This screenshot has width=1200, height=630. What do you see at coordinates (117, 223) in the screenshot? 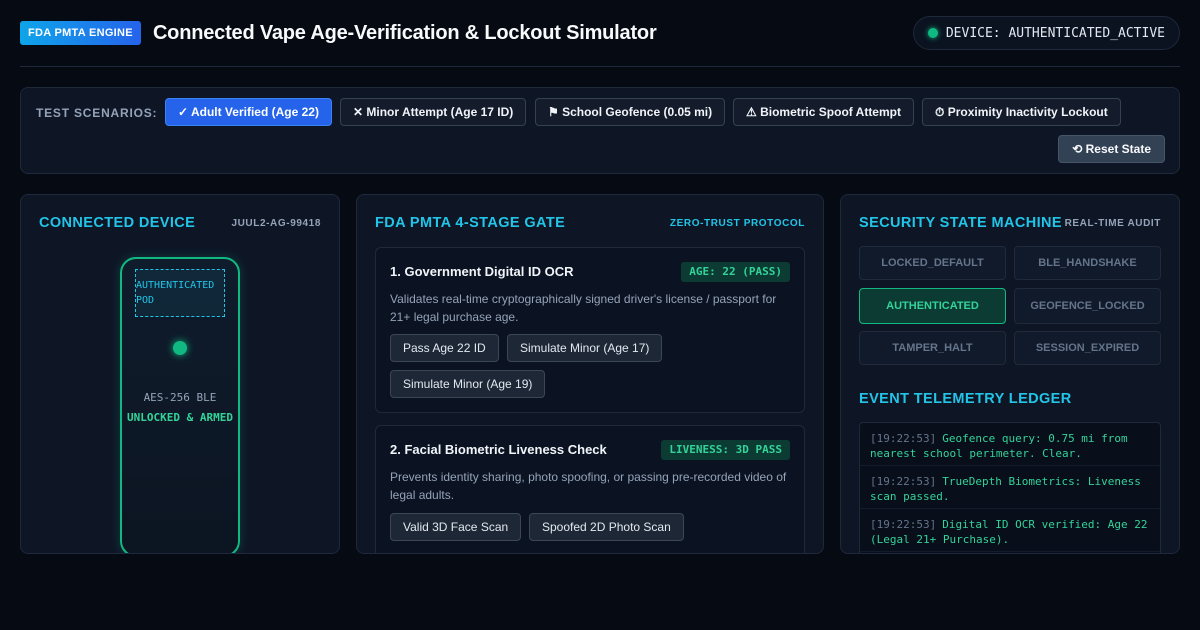
I see `panel-title: CONNECTED DEVICE` at bounding box center [117, 223].